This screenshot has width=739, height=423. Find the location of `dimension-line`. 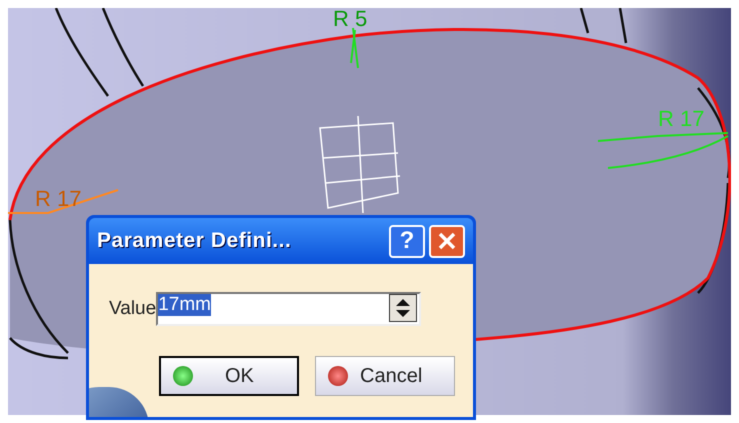

dimension-line is located at coordinates (354, 48).